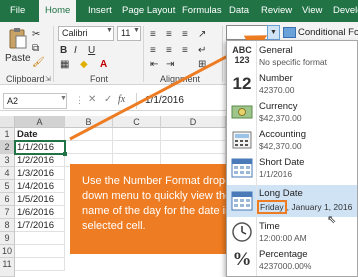  What do you see at coordinates (256, 158) in the screenshot?
I see `icon-column-divider` at bounding box center [256, 158].